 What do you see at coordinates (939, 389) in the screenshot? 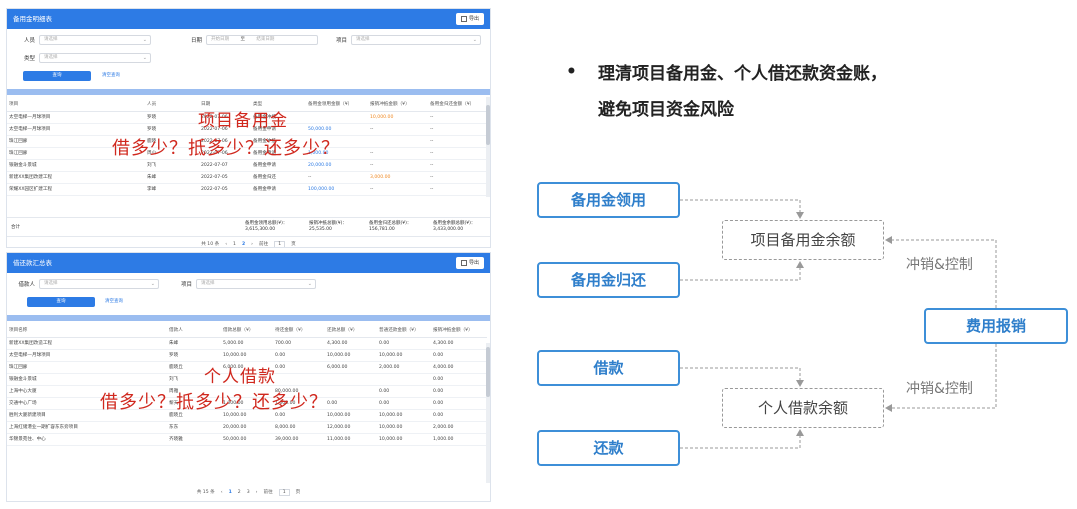
I see `flow-label-offset-loan: 冲销&控制` at bounding box center [939, 389].